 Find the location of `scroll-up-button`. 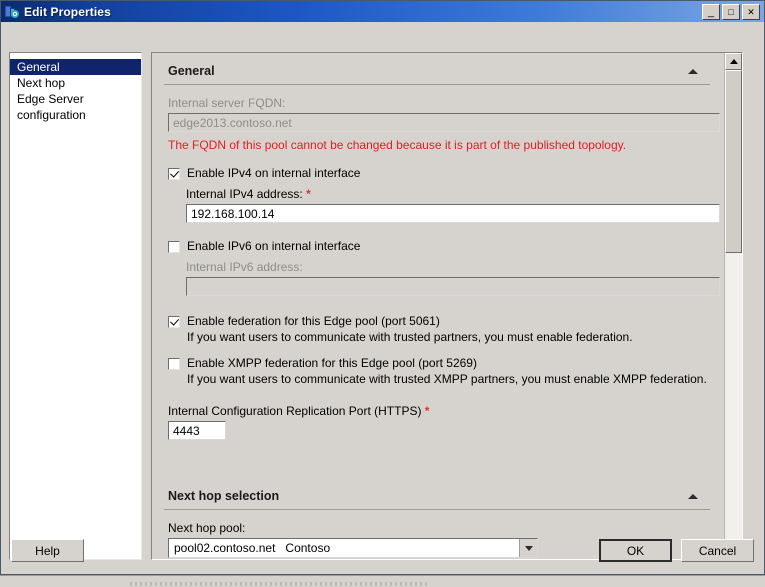

scroll-up-button is located at coordinates (733, 61).